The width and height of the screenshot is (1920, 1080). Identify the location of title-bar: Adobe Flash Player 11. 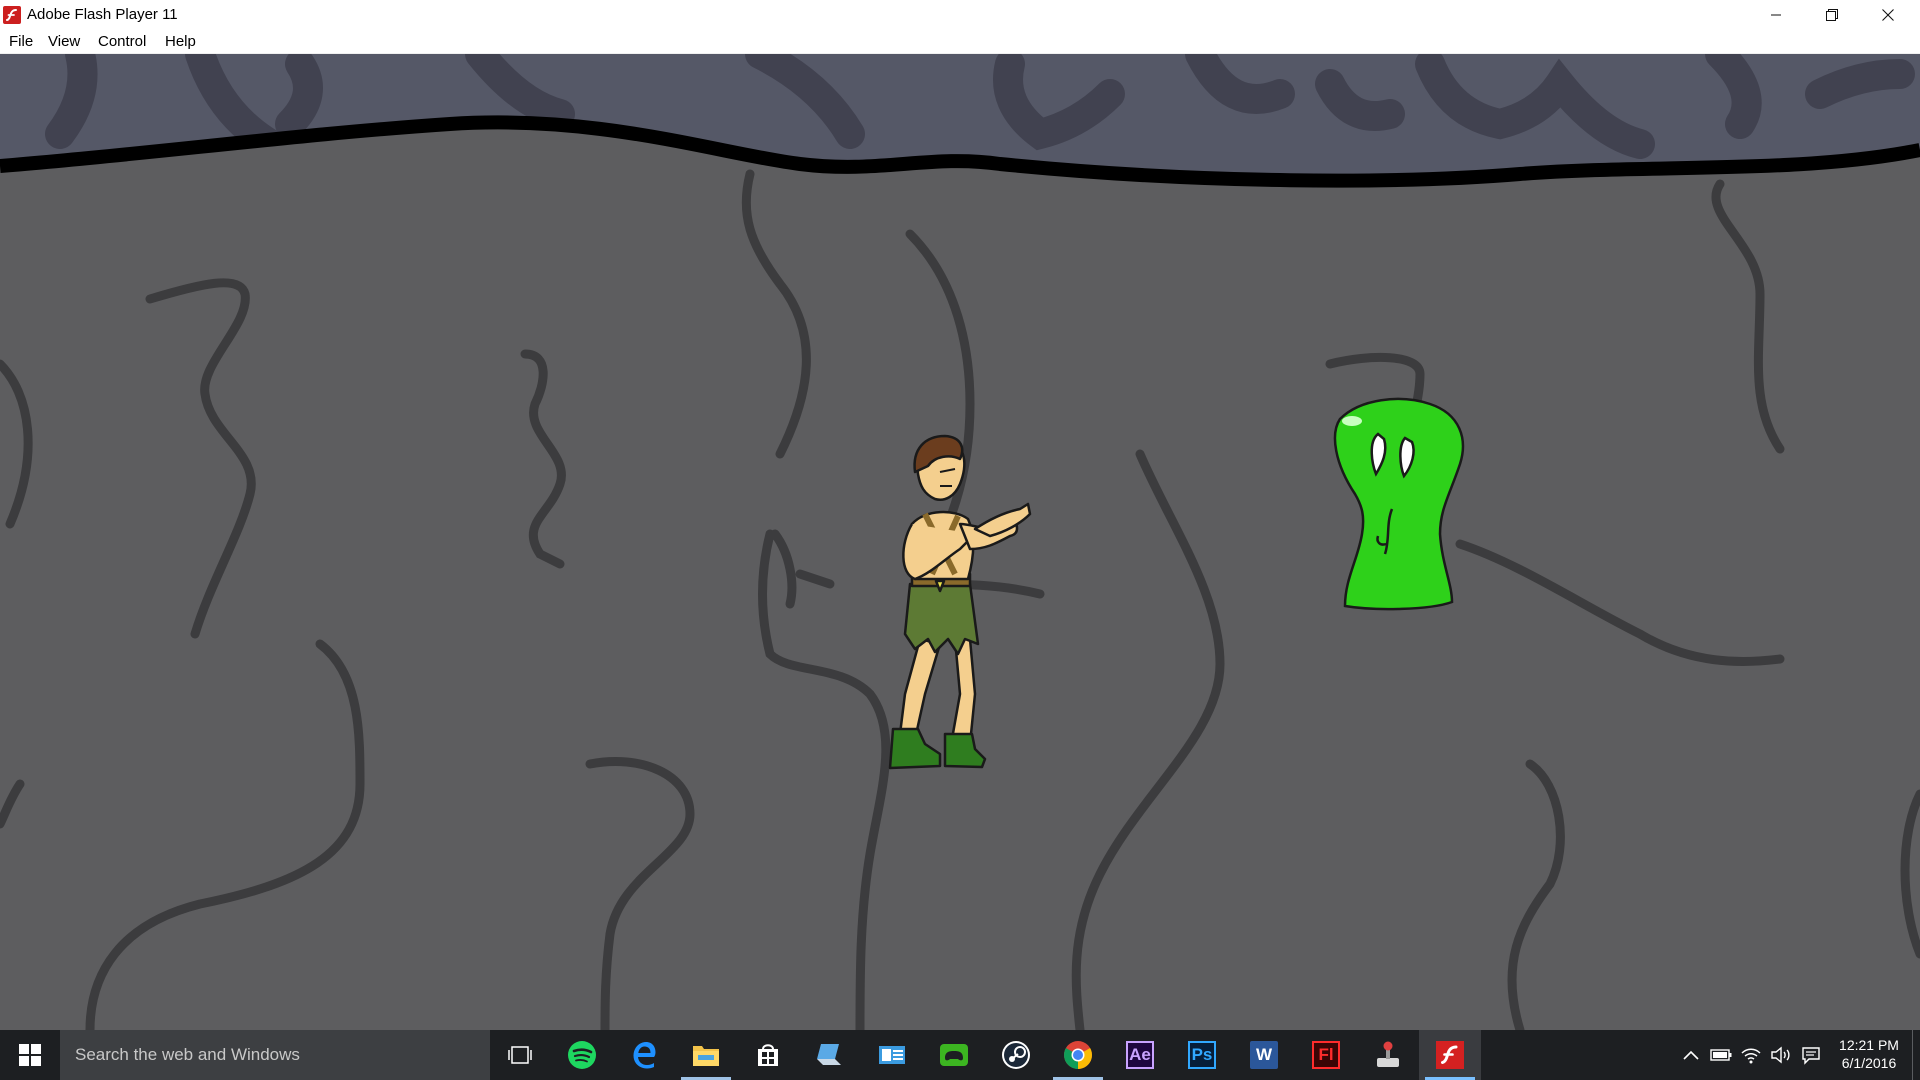
(960, 15).